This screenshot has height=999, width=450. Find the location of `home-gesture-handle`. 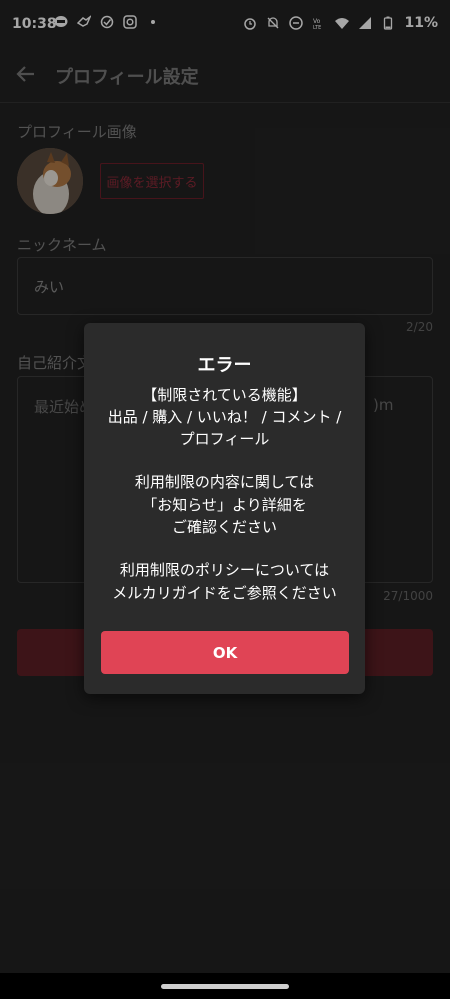

home-gesture-handle is located at coordinates (225, 986).